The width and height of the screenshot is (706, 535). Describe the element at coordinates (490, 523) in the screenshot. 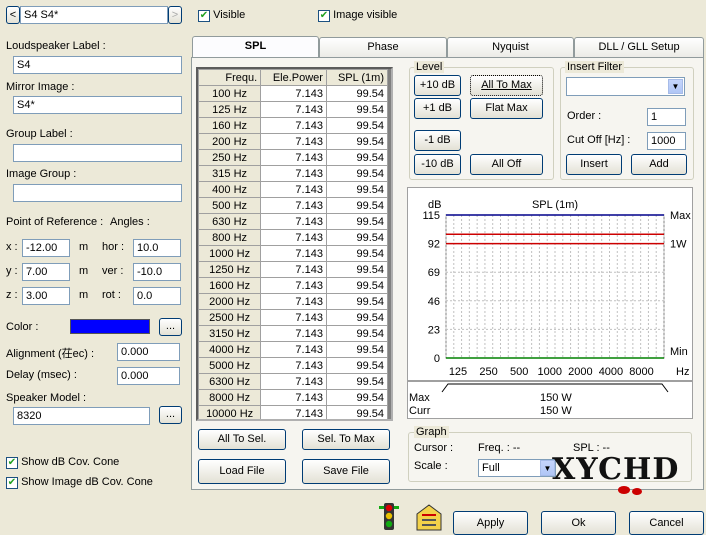

I see `apply-button: Apply` at that location.